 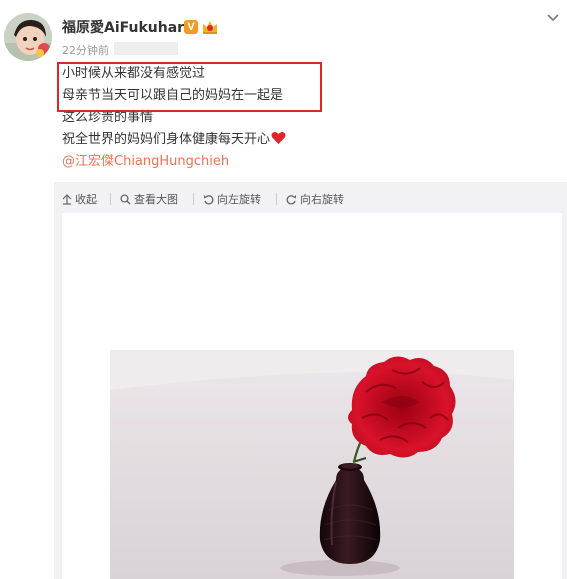 I want to click on view-large-label: 查看大图, so click(x=156, y=199).